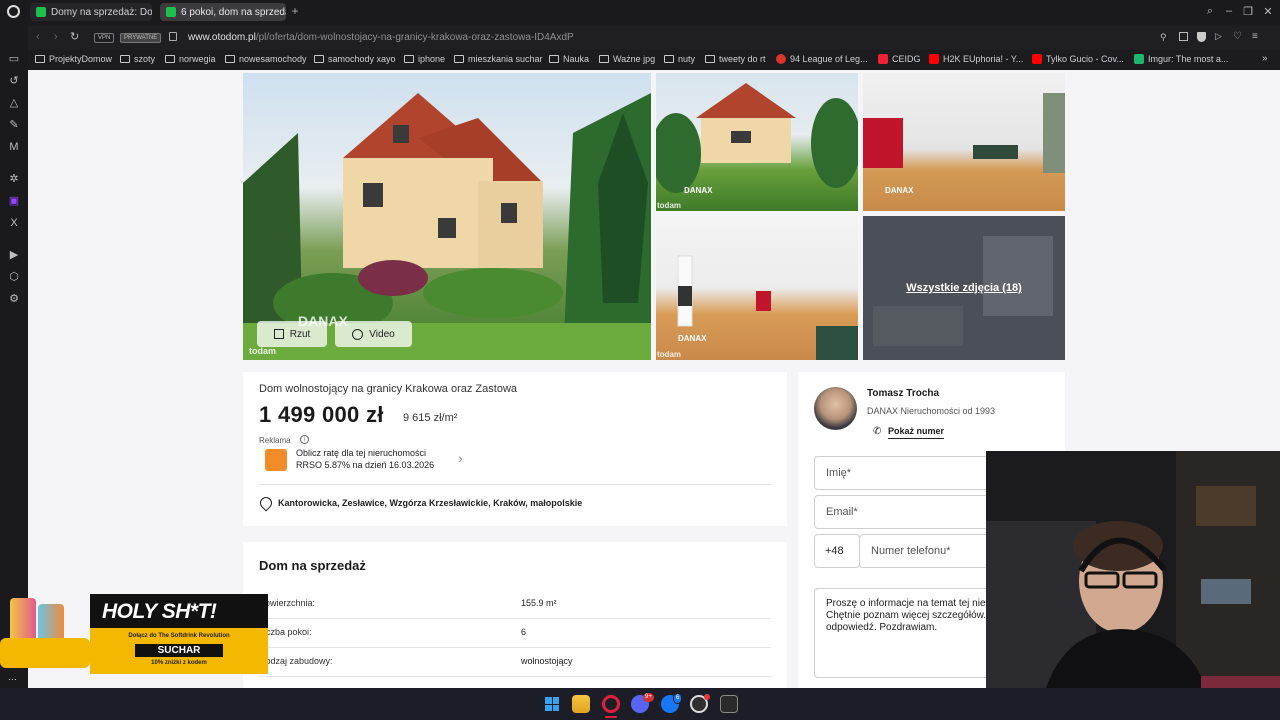  What do you see at coordinates (56, 37) in the screenshot?
I see `forward-icon: ›` at bounding box center [56, 37].